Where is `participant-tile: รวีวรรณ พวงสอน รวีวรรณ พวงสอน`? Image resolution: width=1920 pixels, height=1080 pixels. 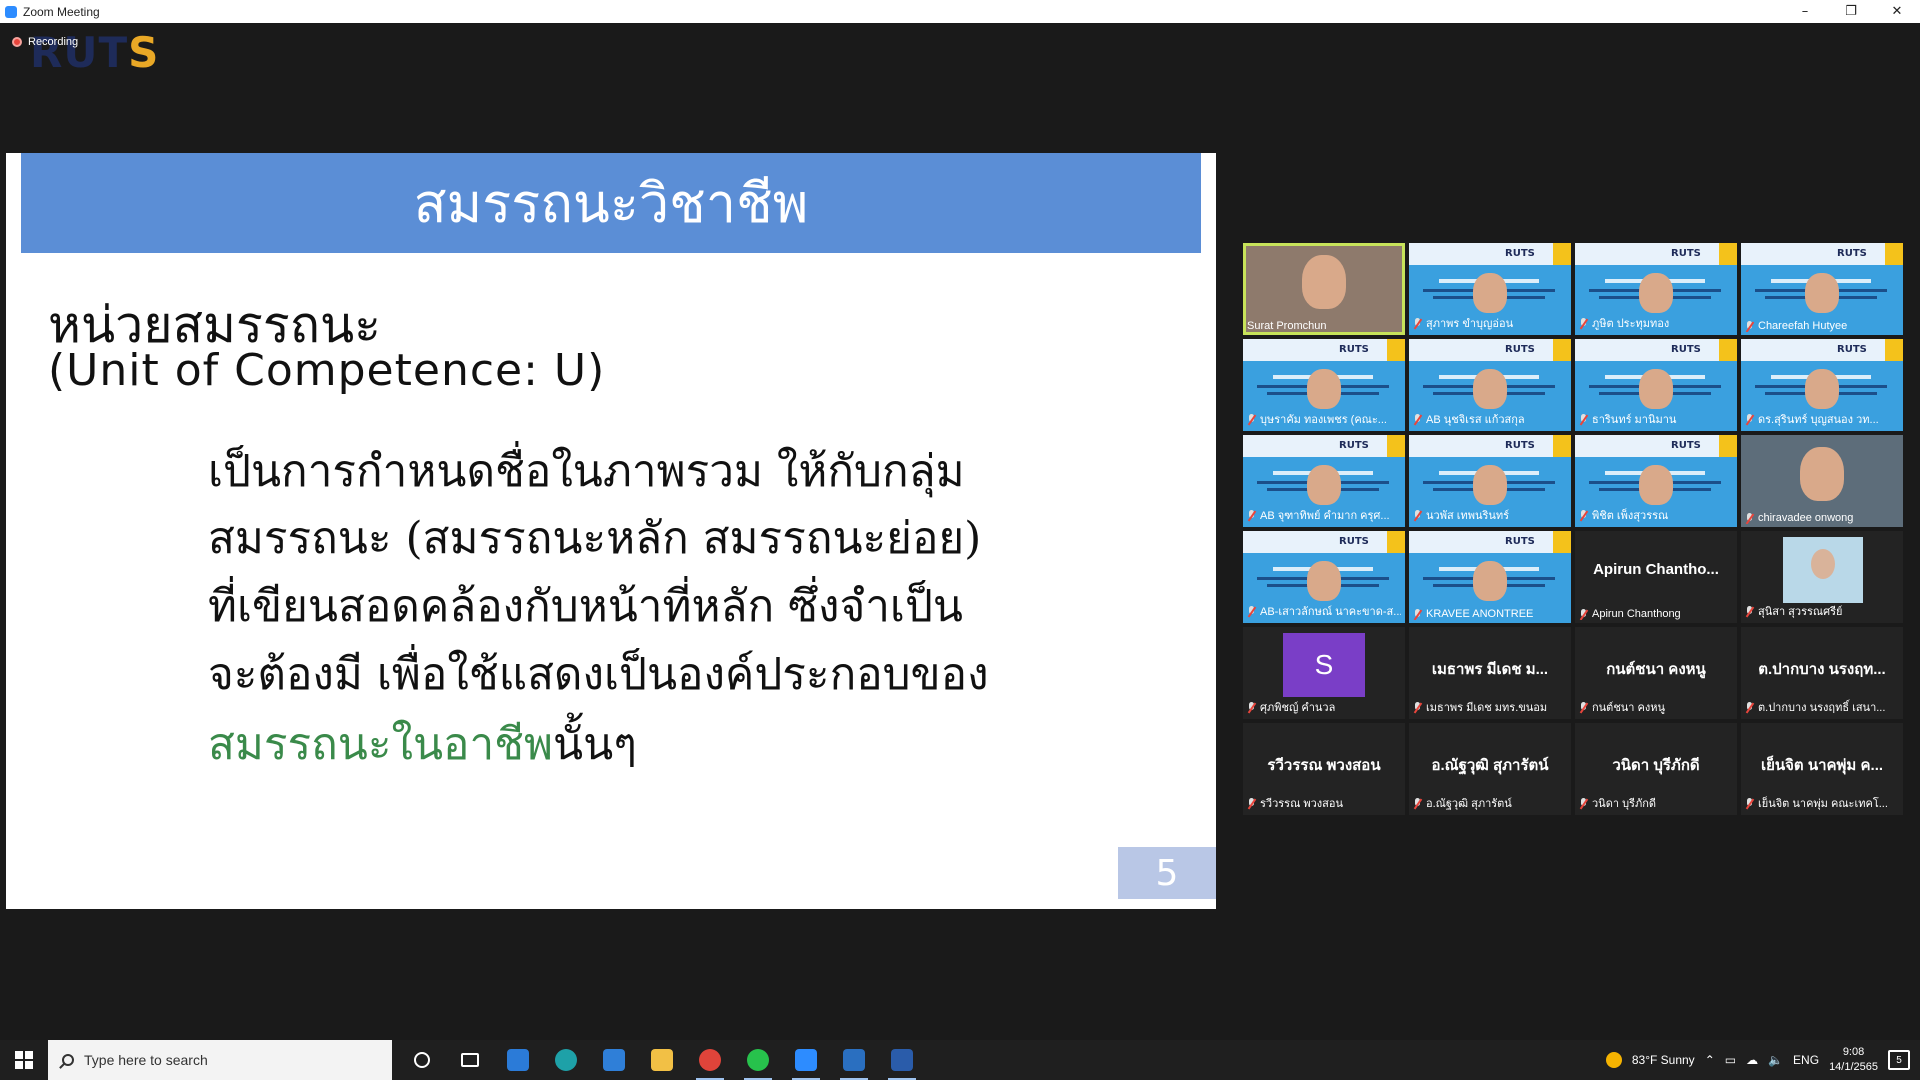
participant-tile: รวีวรรณ พวงสอน รวีวรรณ พวงสอน is located at coordinates (1324, 769).